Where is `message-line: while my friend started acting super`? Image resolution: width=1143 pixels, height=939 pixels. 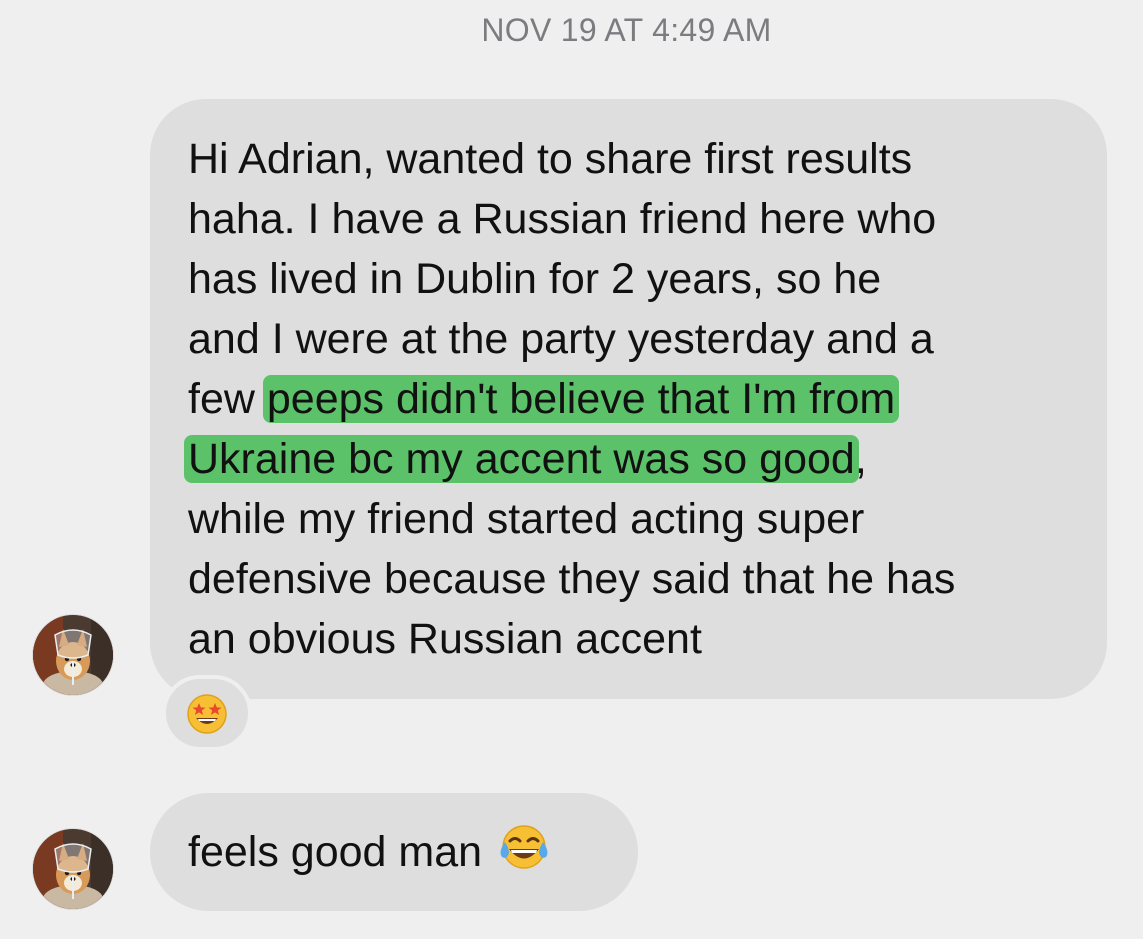
message-line: while my friend started acting super is located at coordinates (526, 519).